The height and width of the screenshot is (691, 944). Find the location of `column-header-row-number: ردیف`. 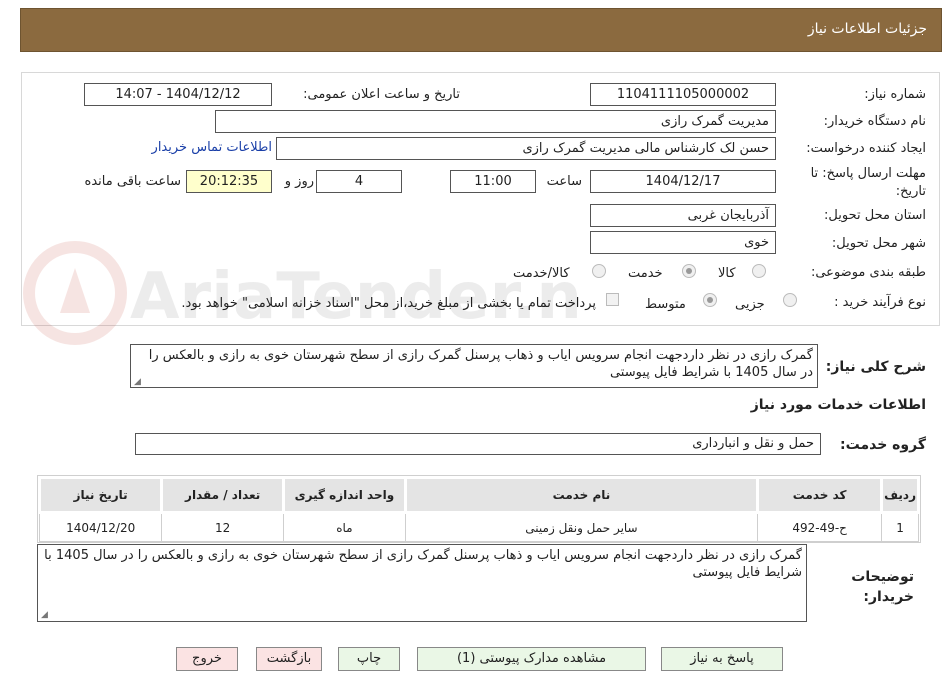

column-header-row-number: ردیف is located at coordinates (900, 495).